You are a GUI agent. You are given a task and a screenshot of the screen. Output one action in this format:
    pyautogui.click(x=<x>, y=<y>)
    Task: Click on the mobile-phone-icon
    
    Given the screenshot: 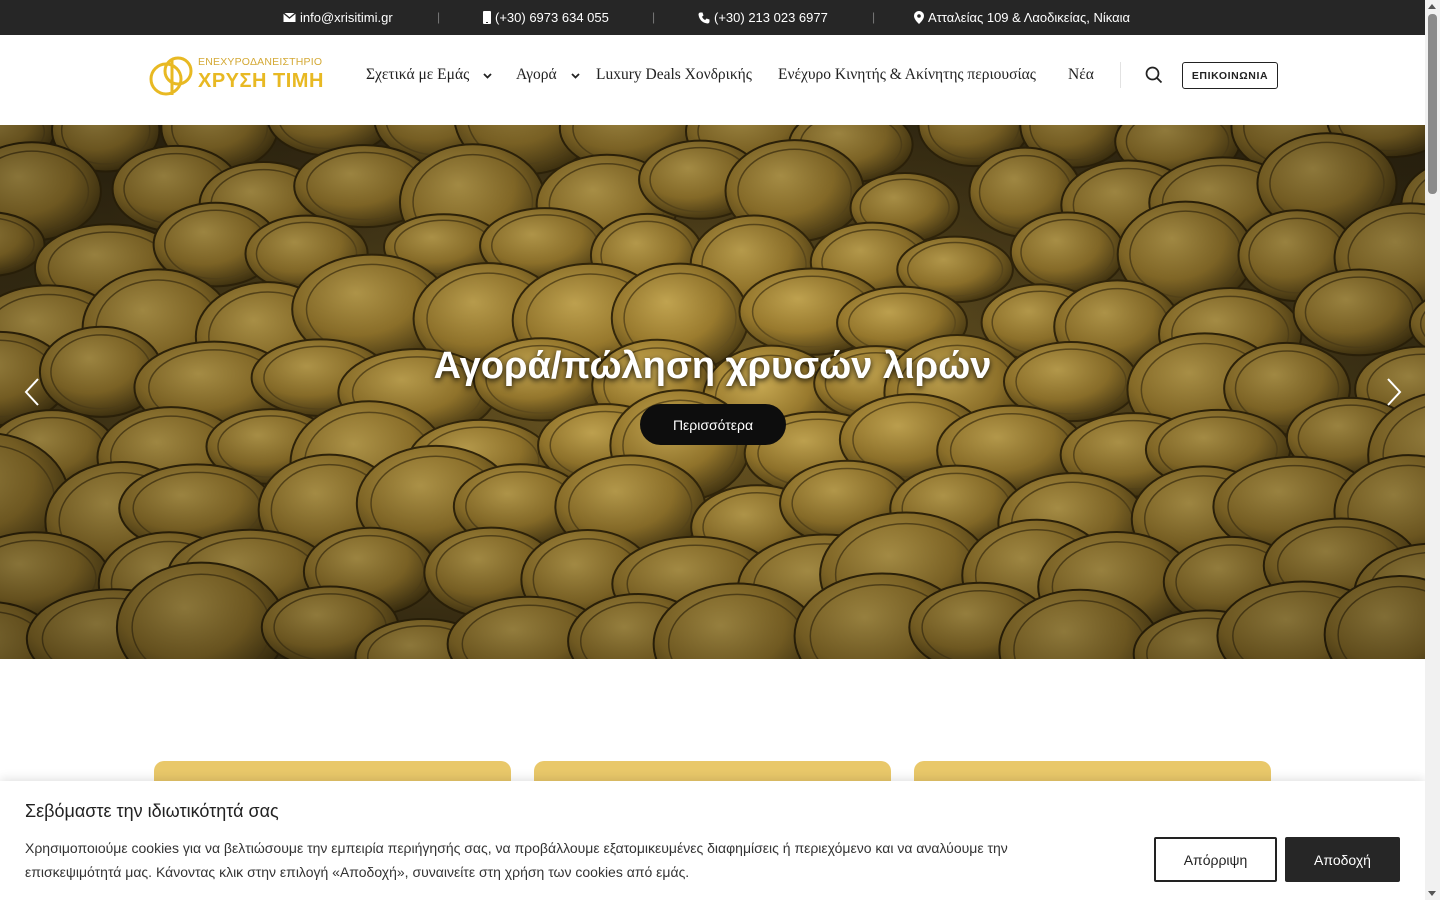 What is the action you would take?
    pyautogui.click(x=487, y=17)
    